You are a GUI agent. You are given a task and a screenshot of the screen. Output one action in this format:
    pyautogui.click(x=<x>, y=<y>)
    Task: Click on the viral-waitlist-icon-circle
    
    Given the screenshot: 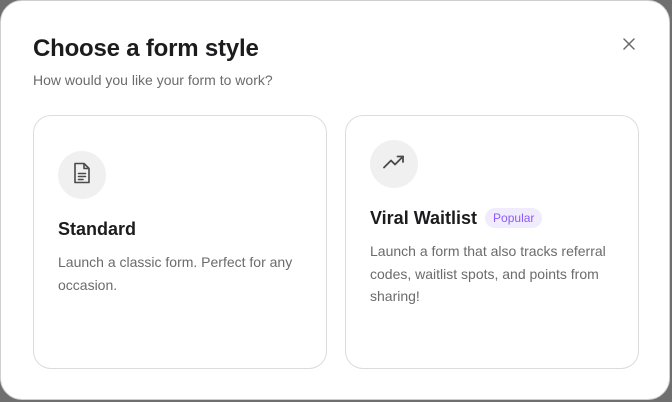 What is the action you would take?
    pyautogui.click(x=394, y=164)
    